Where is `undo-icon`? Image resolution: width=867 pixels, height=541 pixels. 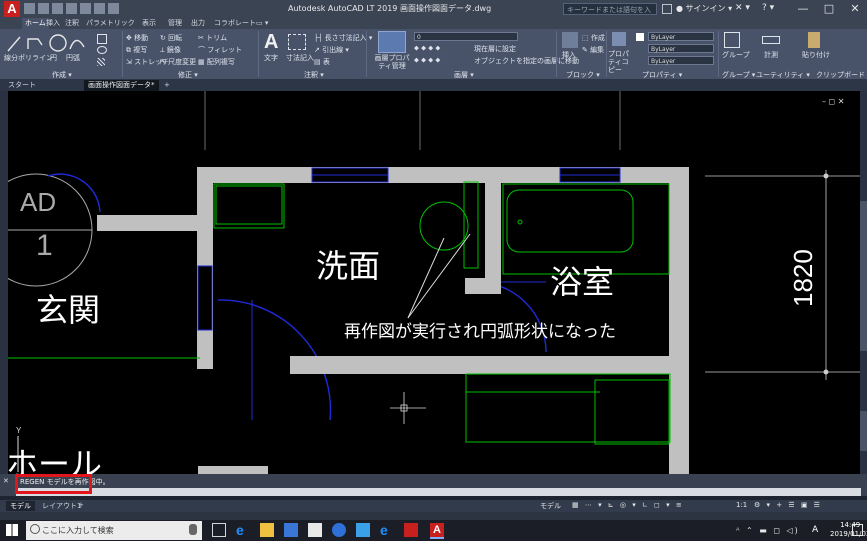 undo-icon is located at coordinates (99, 8).